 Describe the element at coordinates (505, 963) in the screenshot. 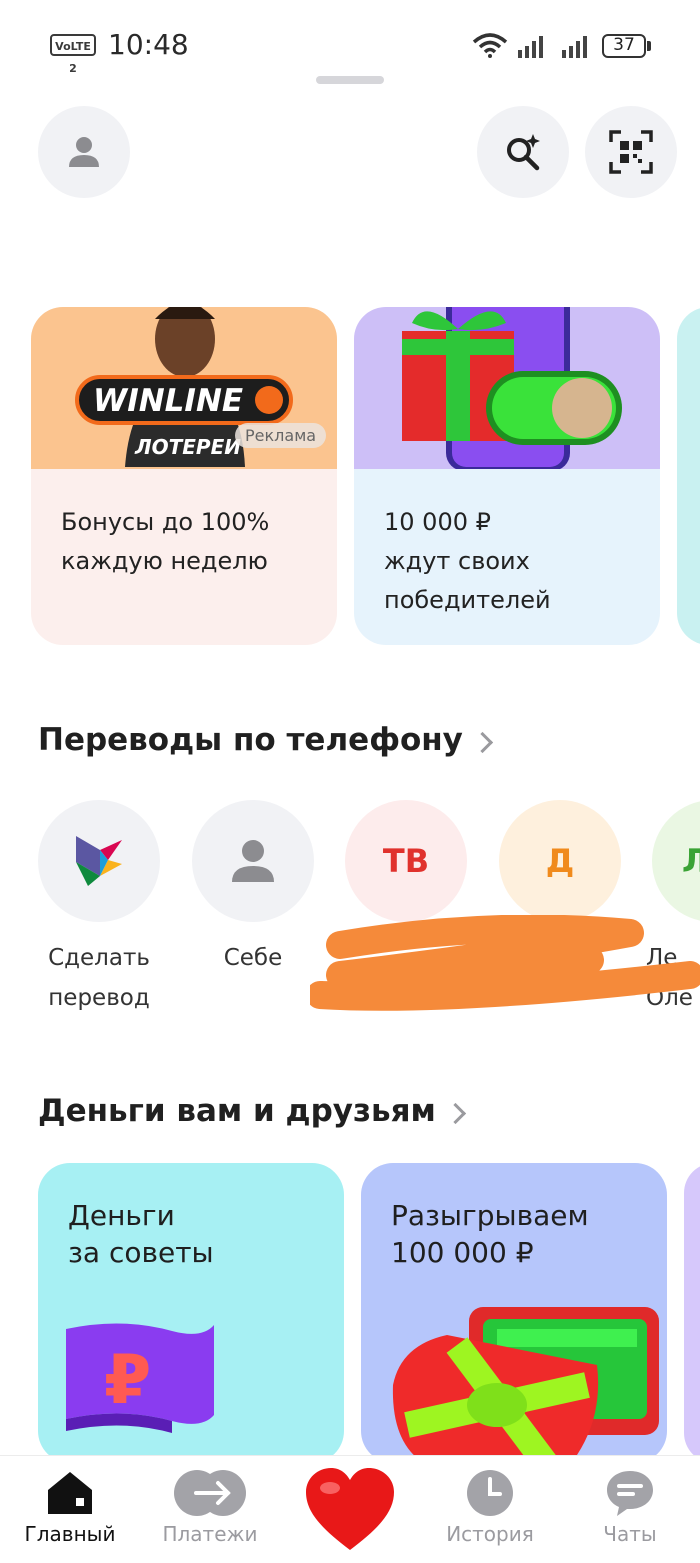

I see `redaction-scribble` at that location.